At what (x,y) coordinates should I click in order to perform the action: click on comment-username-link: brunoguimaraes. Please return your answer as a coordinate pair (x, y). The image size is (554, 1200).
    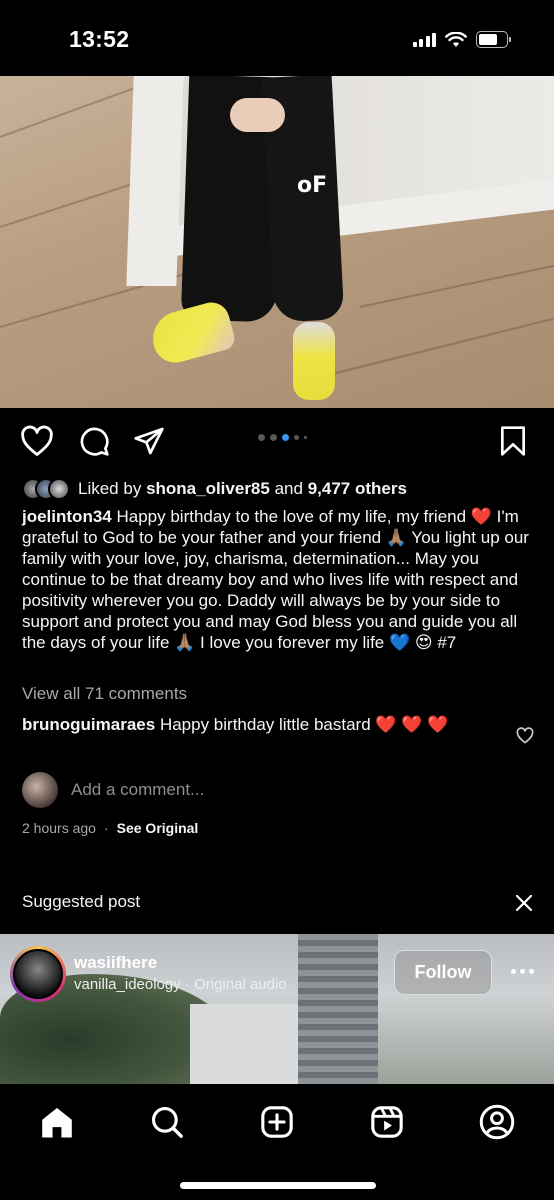
    Looking at the image, I should click on (88, 724).